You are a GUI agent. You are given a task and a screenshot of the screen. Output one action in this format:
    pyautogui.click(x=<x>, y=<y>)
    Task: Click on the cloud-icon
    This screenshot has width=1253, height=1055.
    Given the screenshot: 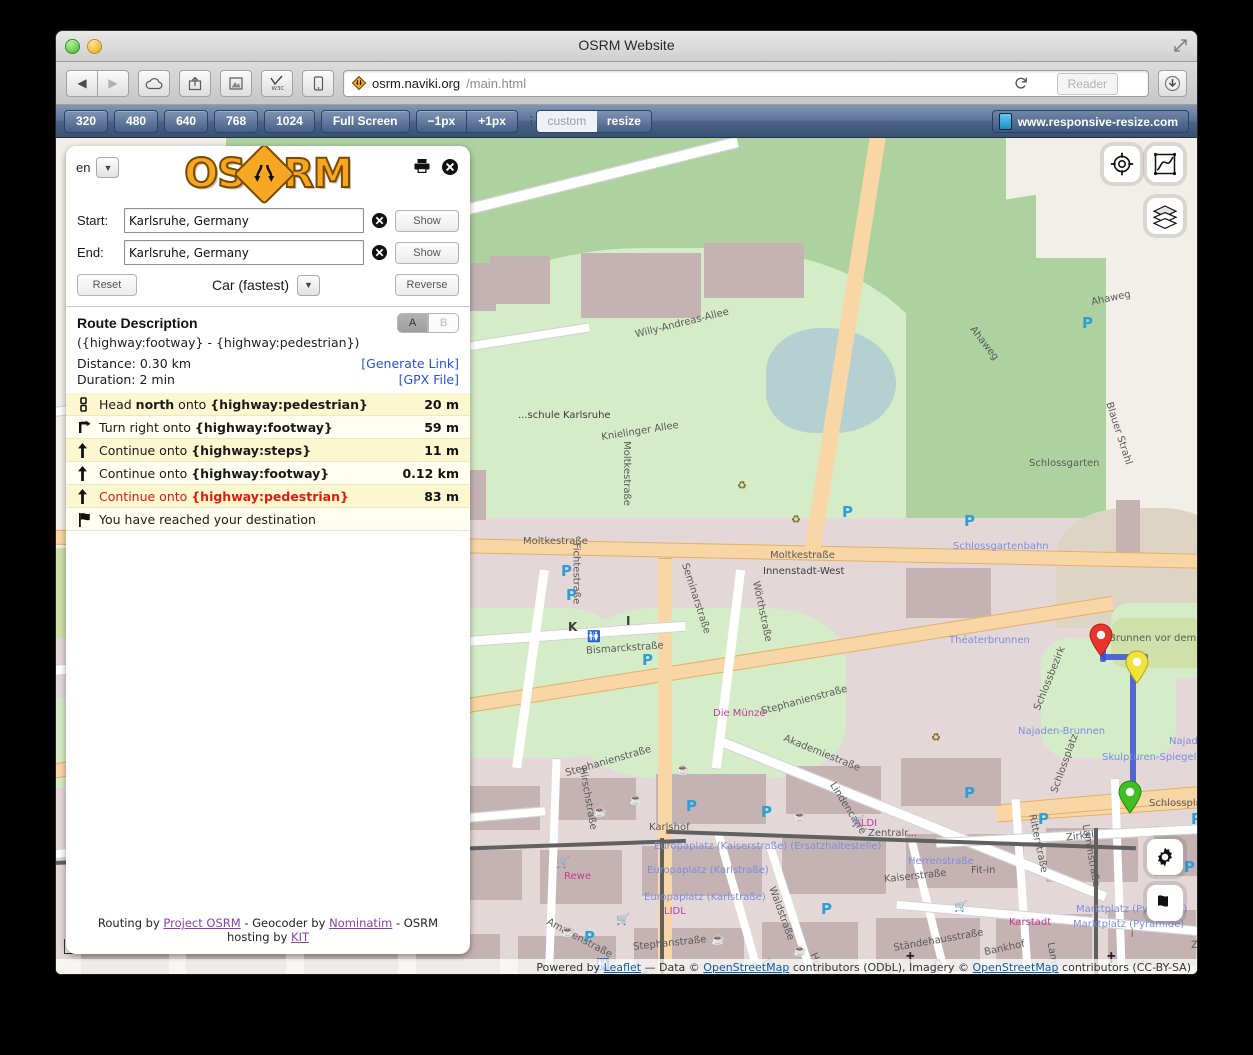 What is the action you would take?
    pyautogui.click(x=154, y=83)
    